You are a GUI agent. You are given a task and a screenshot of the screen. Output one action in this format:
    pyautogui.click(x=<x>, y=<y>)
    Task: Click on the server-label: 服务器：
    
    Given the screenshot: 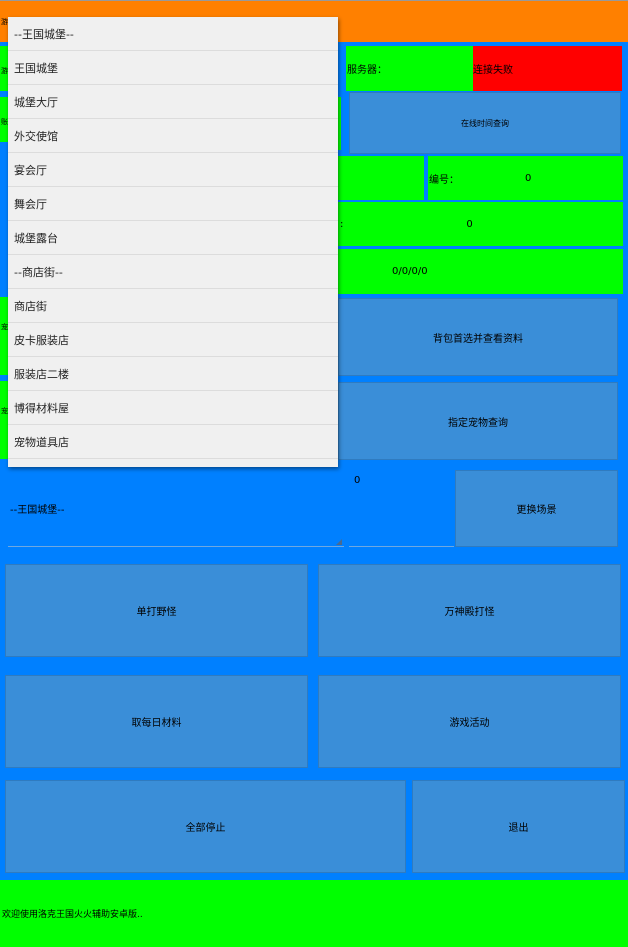 What is the action you would take?
    pyautogui.click(x=409, y=68)
    